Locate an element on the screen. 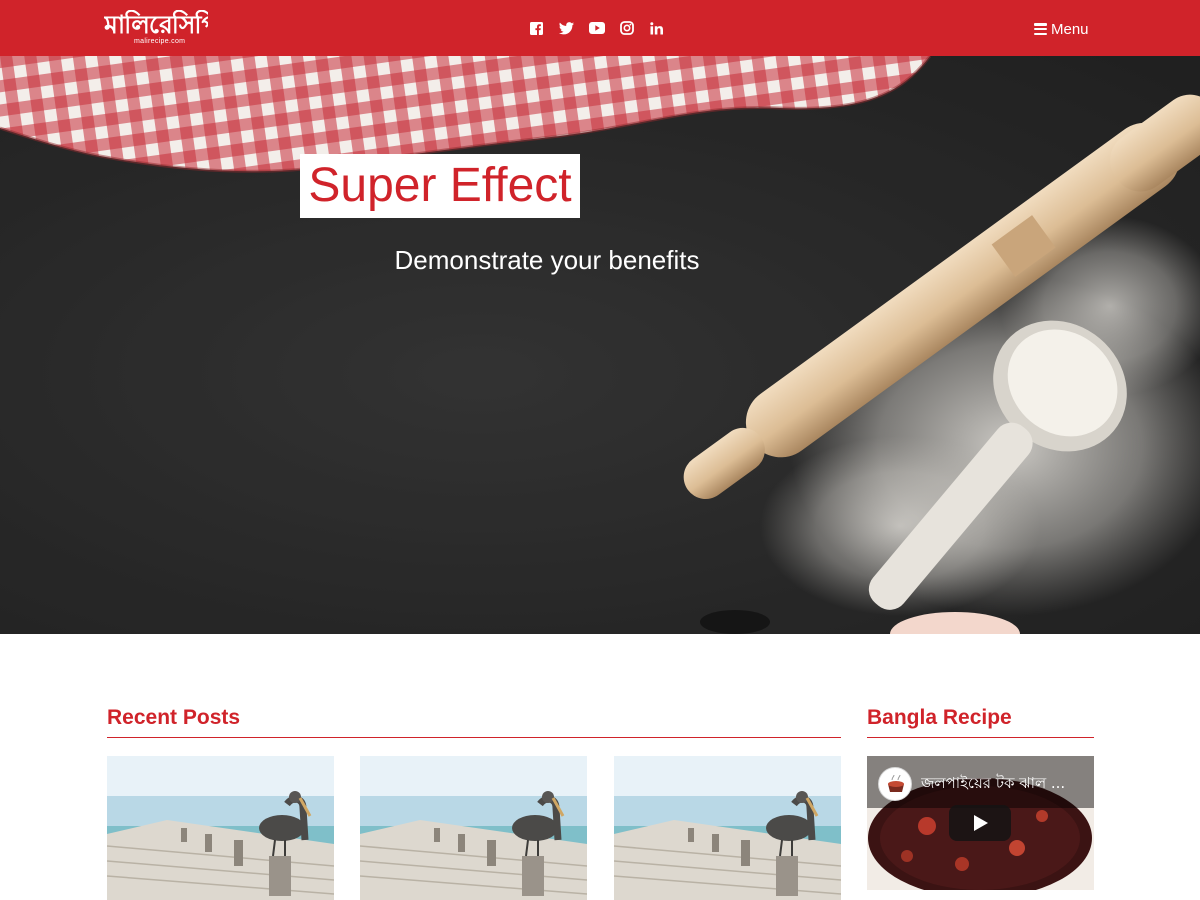 Image resolution: width=1200 pixels, height=900 pixels. logo-wordmark: মালিরেসিপি is located at coordinates (156, 24).